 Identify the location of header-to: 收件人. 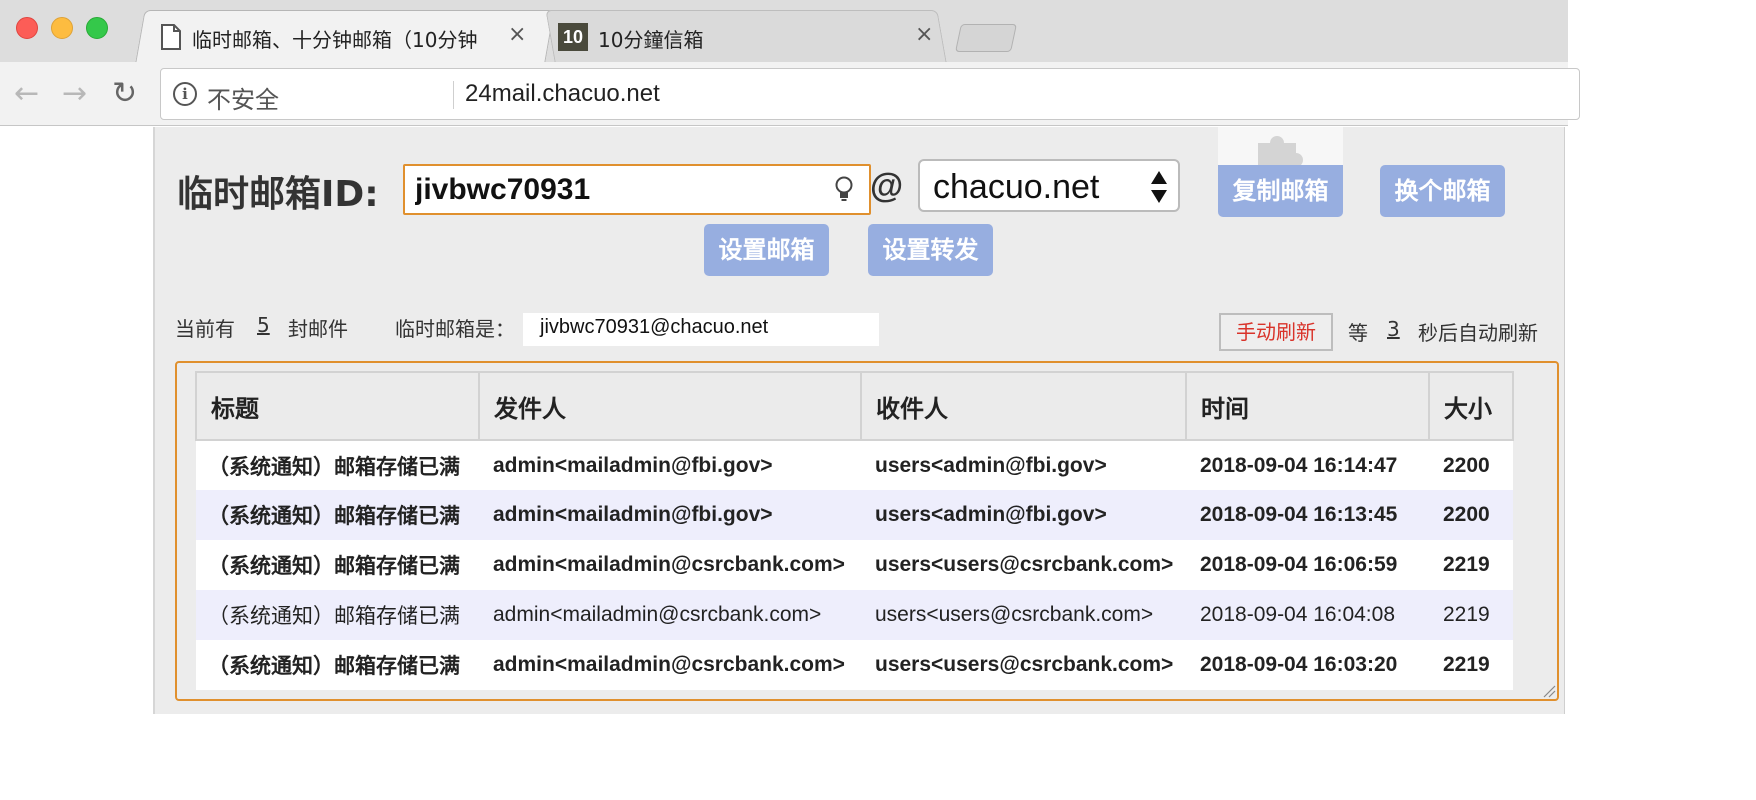
(1023, 406).